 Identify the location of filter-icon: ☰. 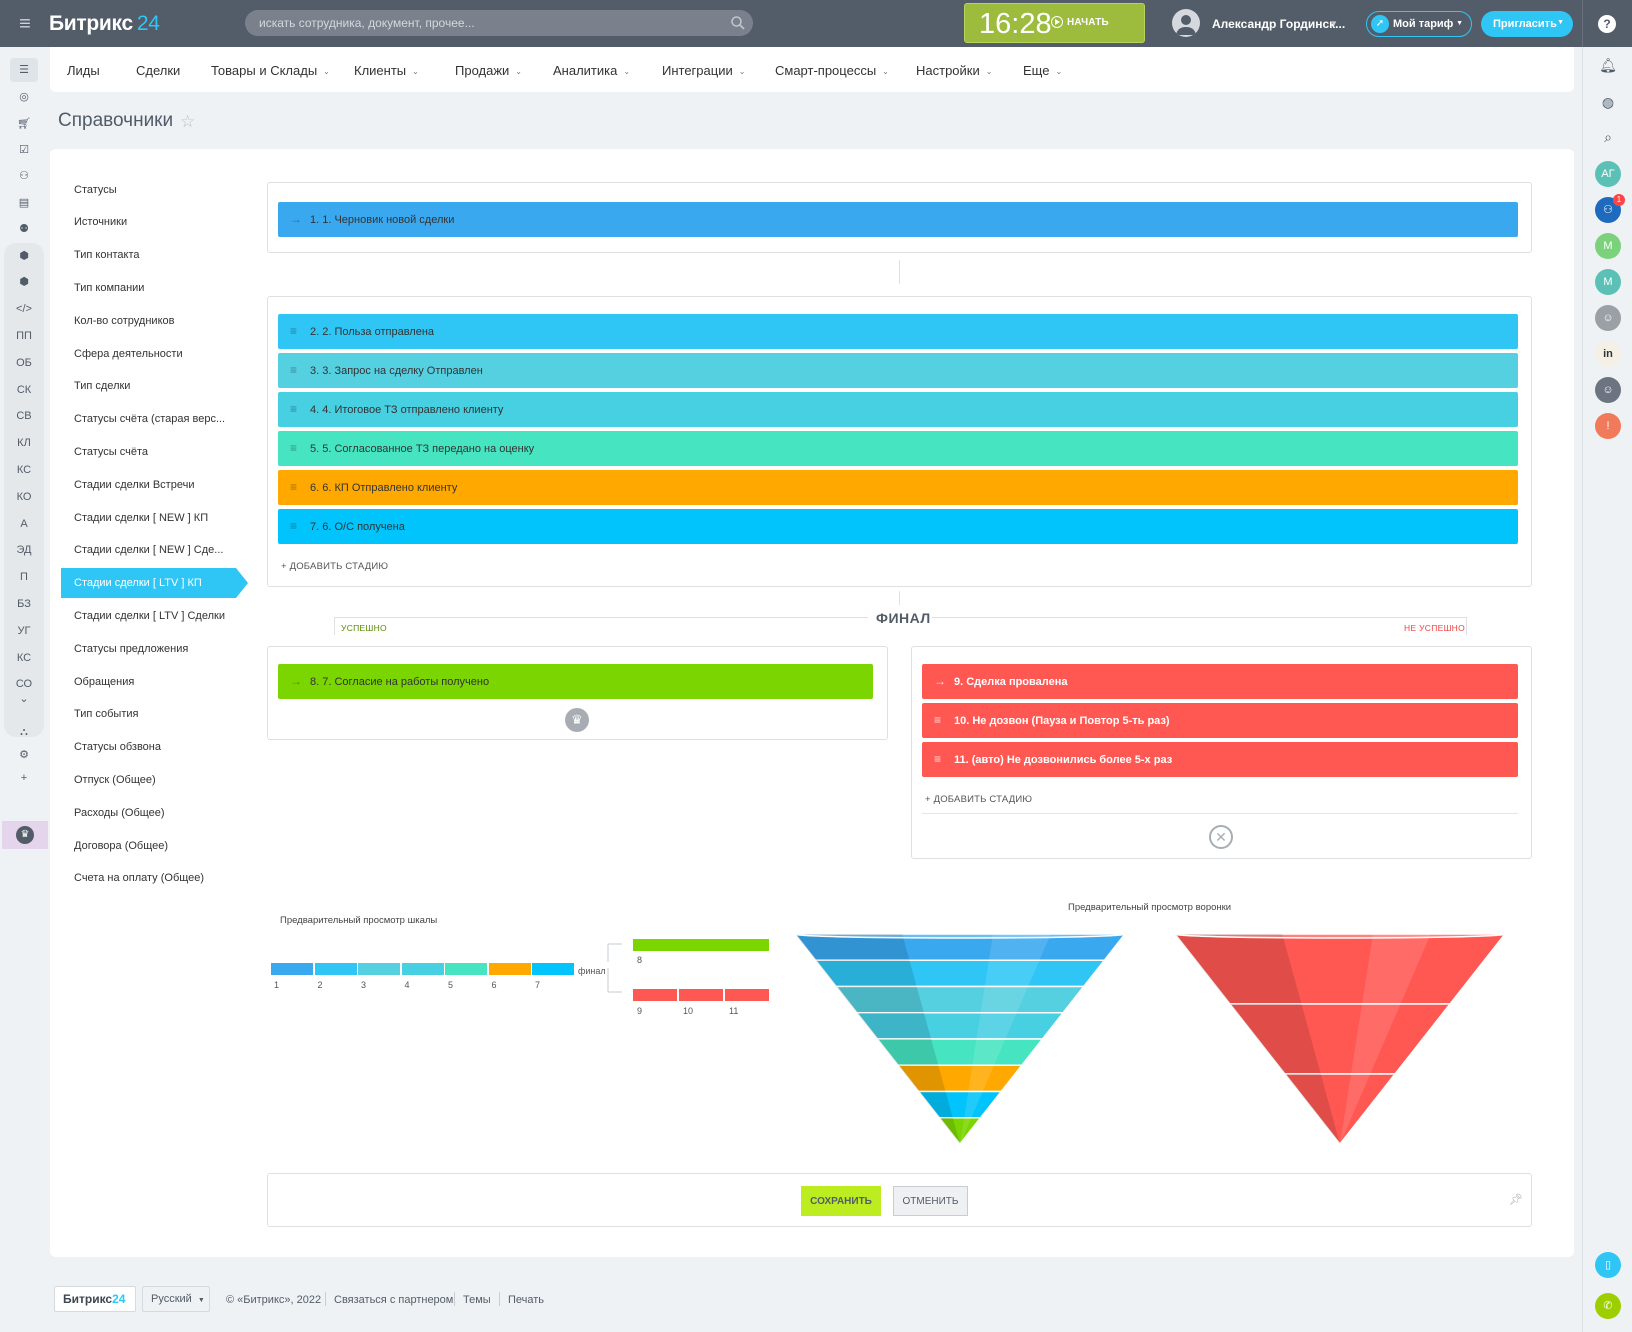
(24, 70).